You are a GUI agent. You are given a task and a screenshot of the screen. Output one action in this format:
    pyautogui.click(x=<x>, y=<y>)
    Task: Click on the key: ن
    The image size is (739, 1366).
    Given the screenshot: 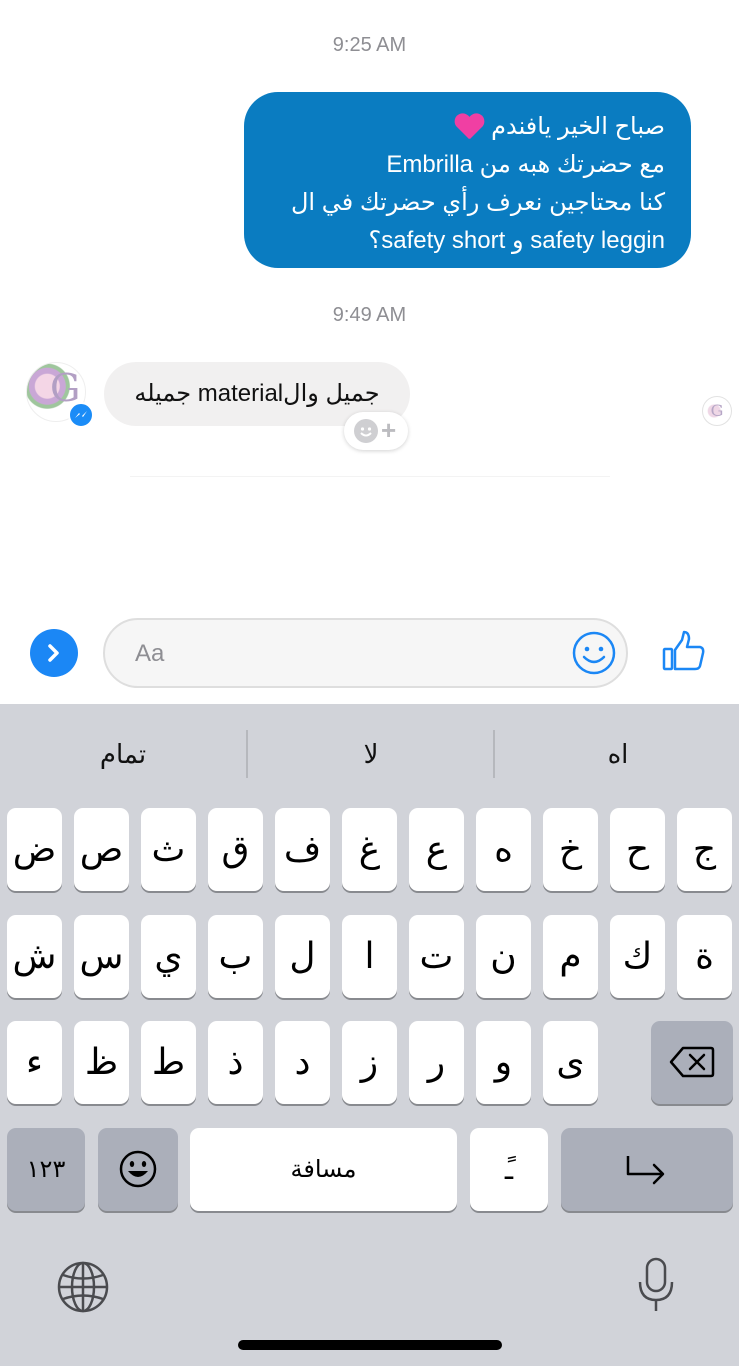 What is the action you would take?
    pyautogui.click(x=503, y=956)
    